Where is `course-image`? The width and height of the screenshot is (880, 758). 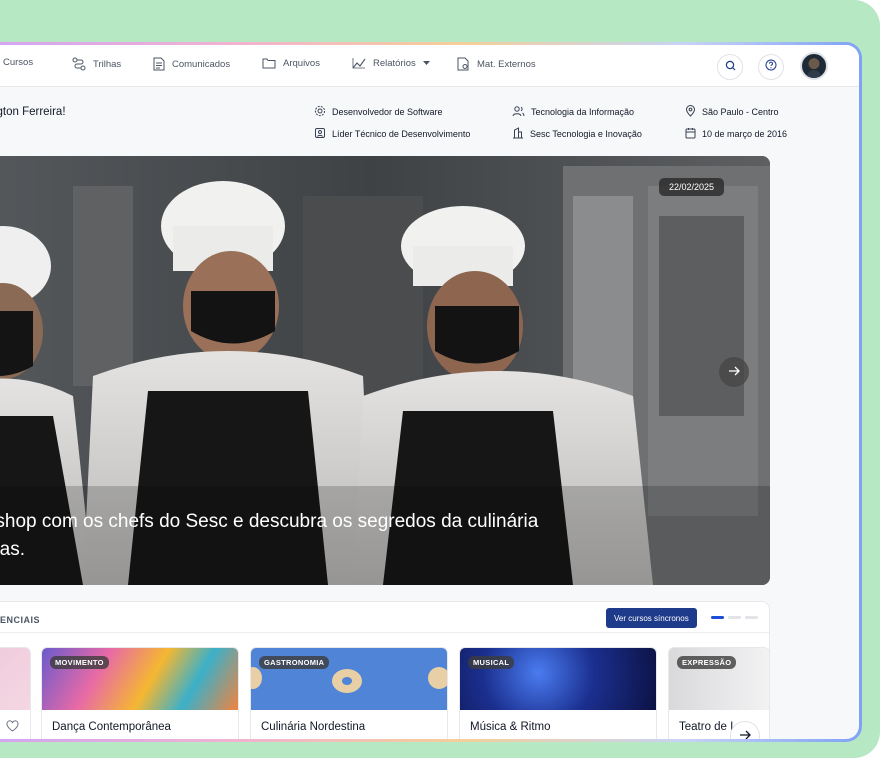 course-image is located at coordinates (15, 679).